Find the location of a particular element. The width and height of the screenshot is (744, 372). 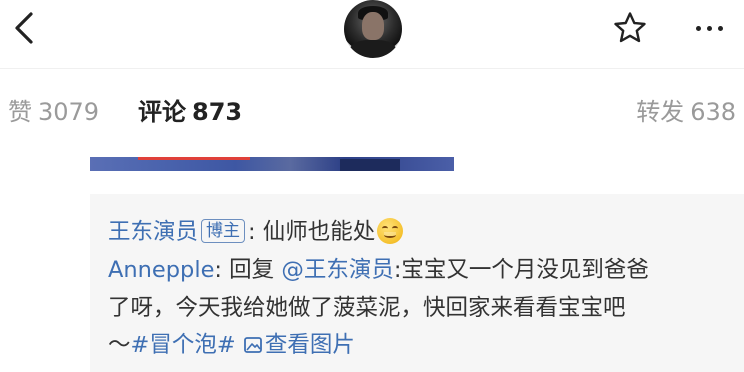

image-icon is located at coordinates (252, 345).